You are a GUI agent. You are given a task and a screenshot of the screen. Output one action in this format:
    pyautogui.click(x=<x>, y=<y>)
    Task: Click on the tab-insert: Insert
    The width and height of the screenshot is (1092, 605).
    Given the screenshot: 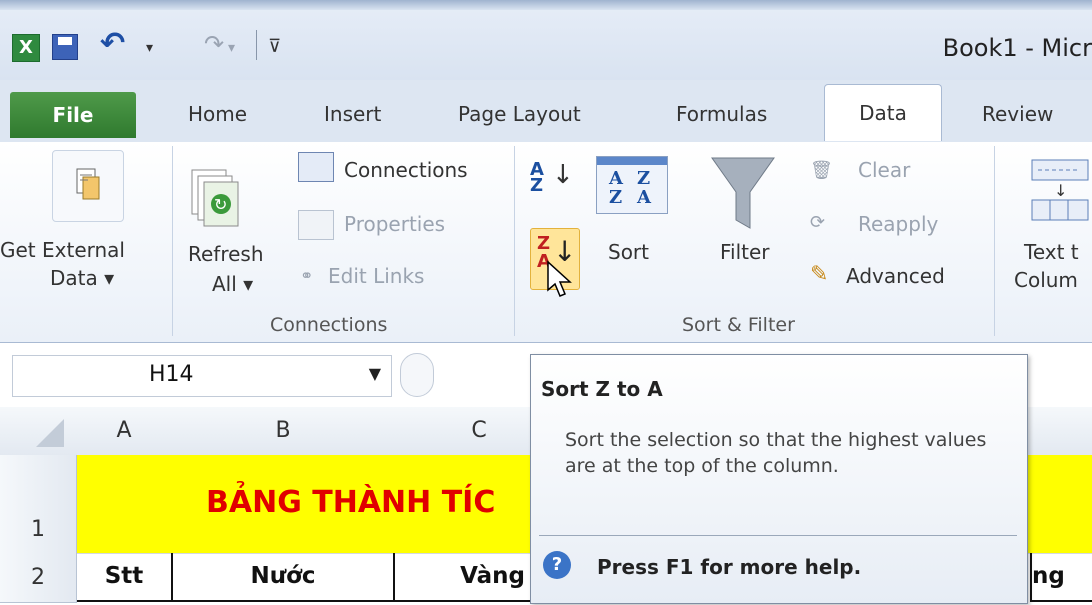 What is the action you would take?
    pyautogui.click(x=352, y=114)
    